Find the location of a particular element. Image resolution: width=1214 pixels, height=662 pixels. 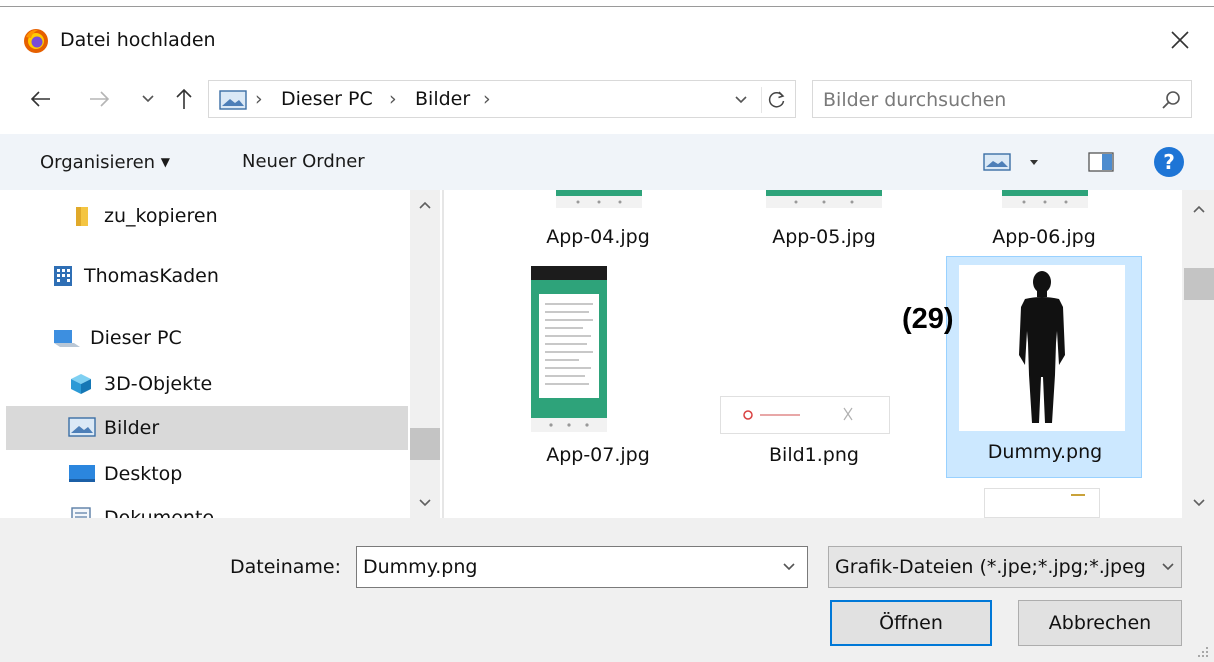

sidebar-item-label: zu_kopieren is located at coordinates (161, 216).